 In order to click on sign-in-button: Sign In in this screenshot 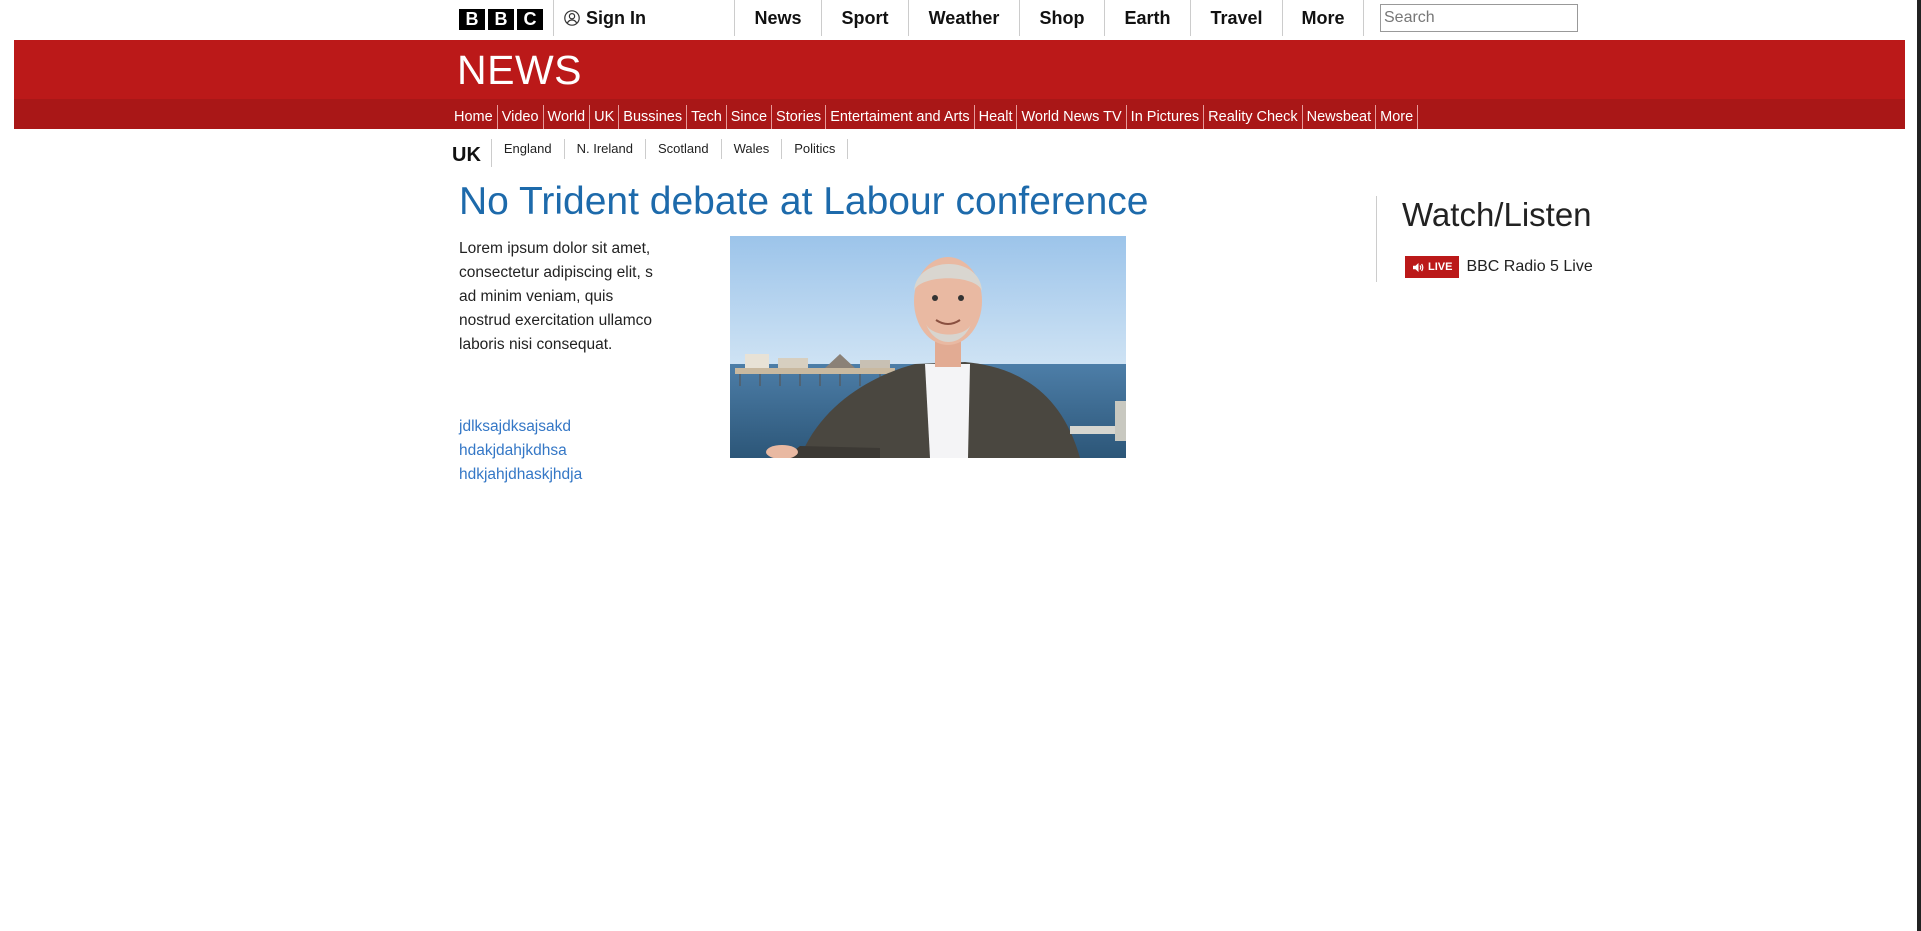, I will do `click(643, 18)`.